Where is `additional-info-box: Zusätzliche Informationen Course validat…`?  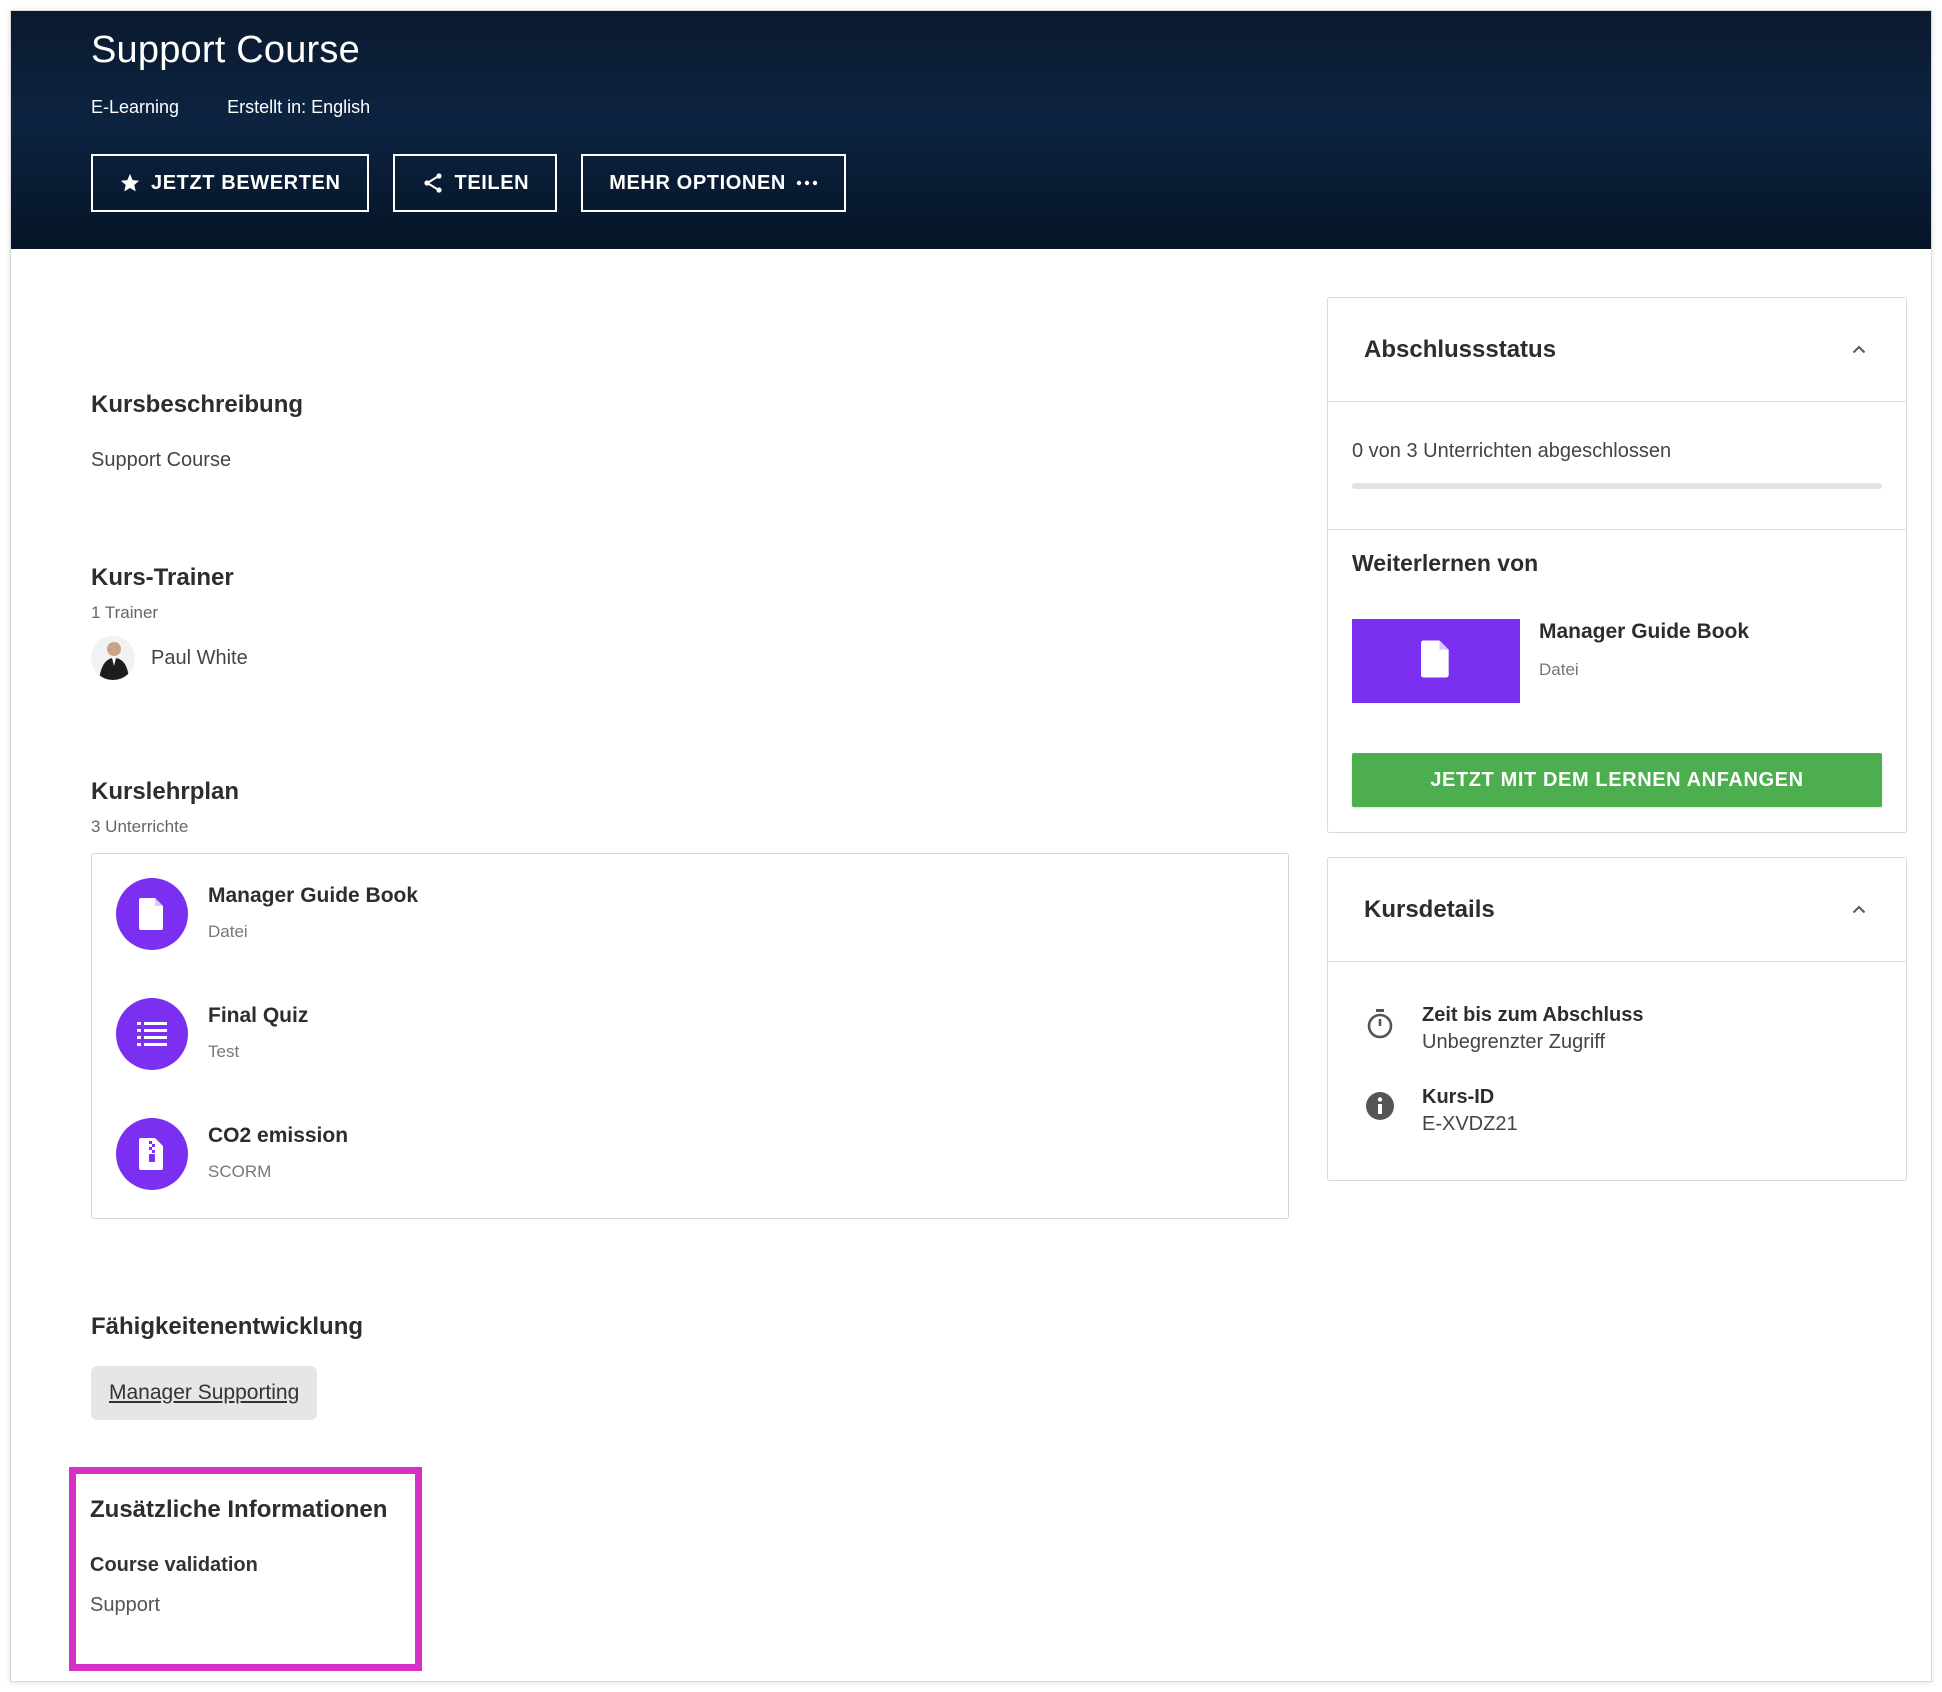
additional-info-box: Zusätzliche Informationen Course validat… is located at coordinates (245, 1569).